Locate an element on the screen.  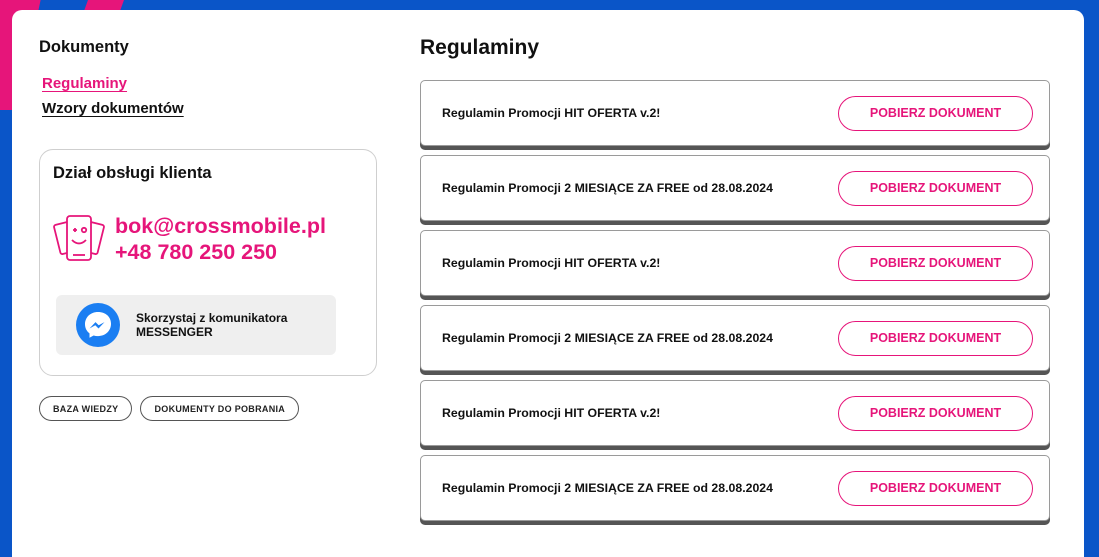
messenger-line-2: MESSENGER is located at coordinates (174, 332).